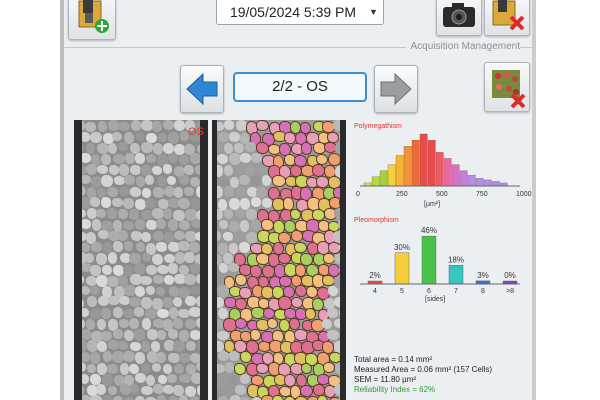  Describe the element at coordinates (507, 87) in the screenshot. I see `delete-image-button` at that location.